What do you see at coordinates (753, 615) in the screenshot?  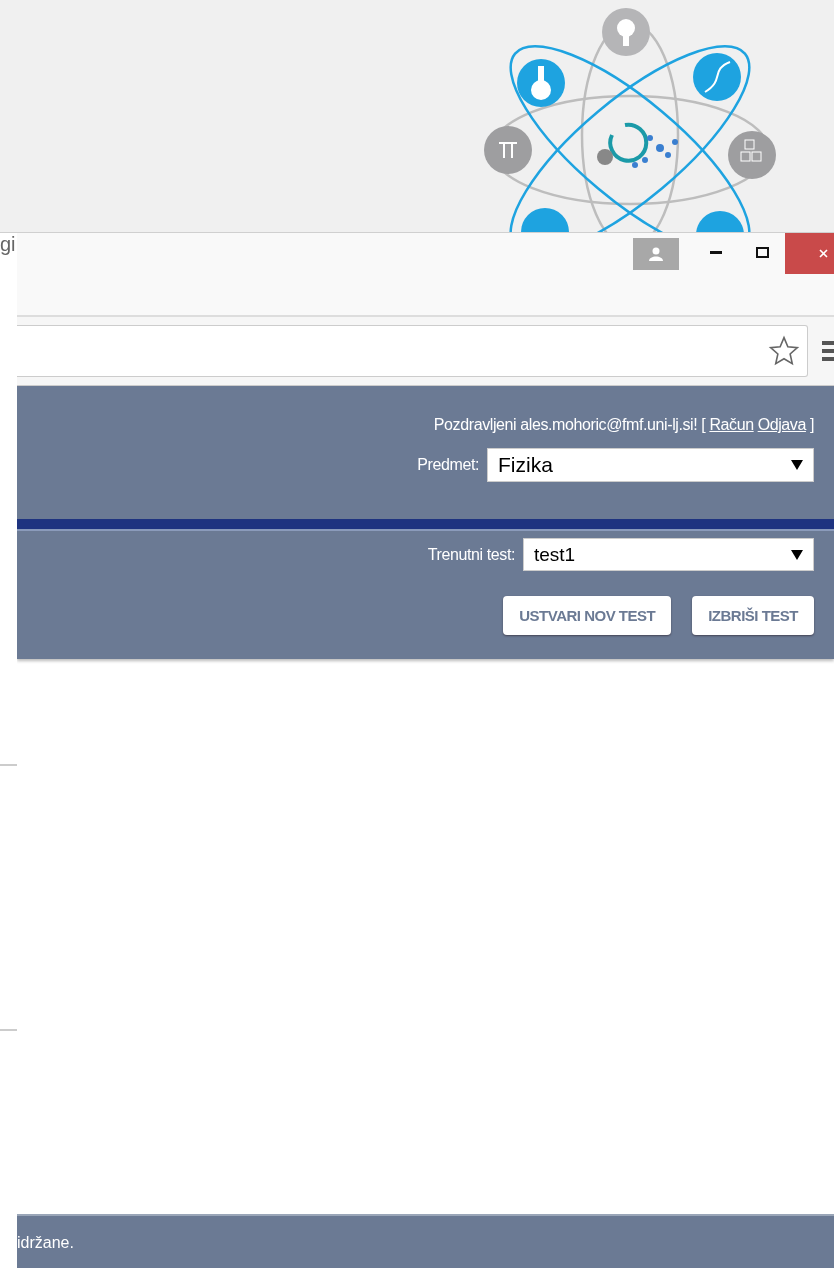 I see `delete-test-button: IZBRIŠI TEST` at bounding box center [753, 615].